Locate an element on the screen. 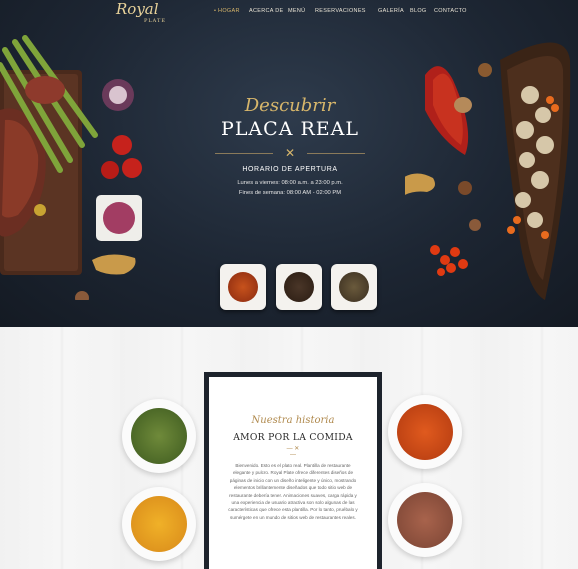 This screenshot has height=569, width=578. hero-kicker: Descubrir is located at coordinates (290, 105).